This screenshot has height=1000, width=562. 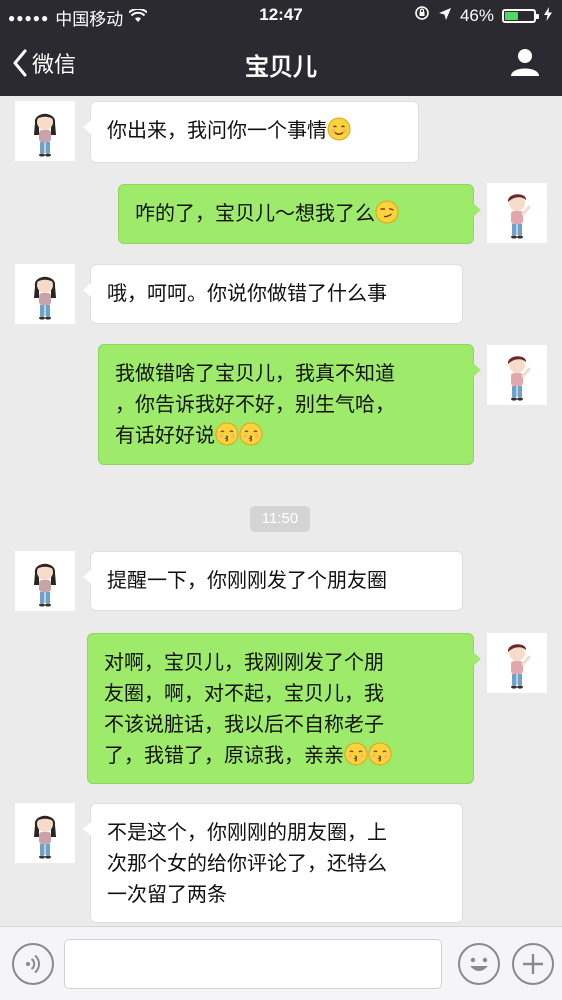 I want to click on charging-icon, so click(x=548, y=16).